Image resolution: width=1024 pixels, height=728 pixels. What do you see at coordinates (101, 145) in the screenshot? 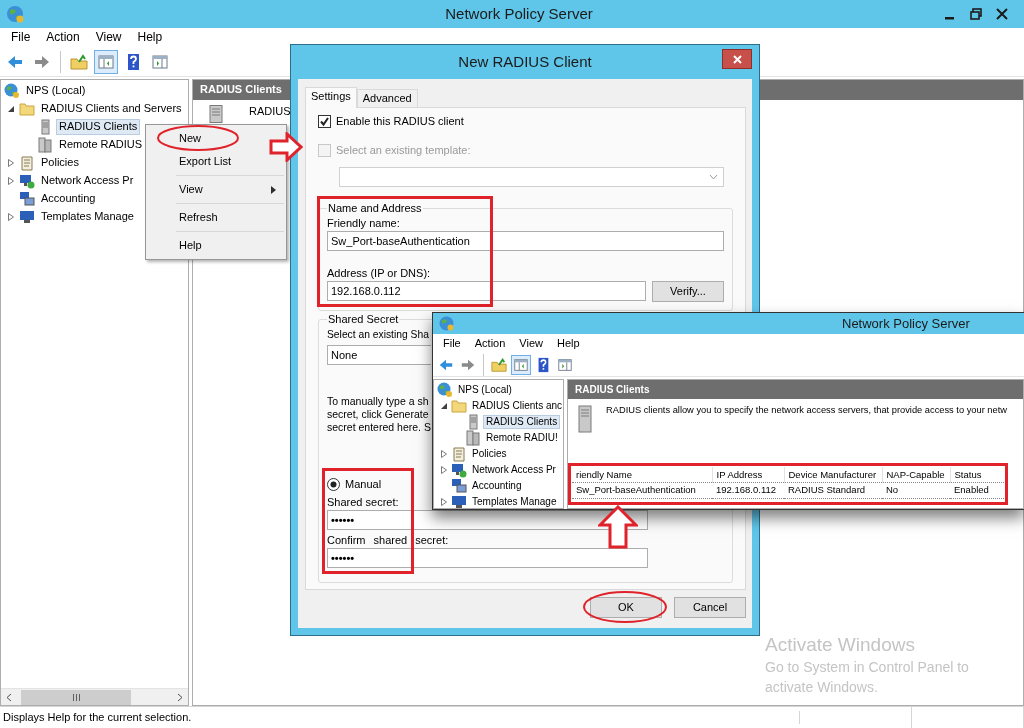
I see `tree-item: Remote RADIUS` at bounding box center [101, 145].